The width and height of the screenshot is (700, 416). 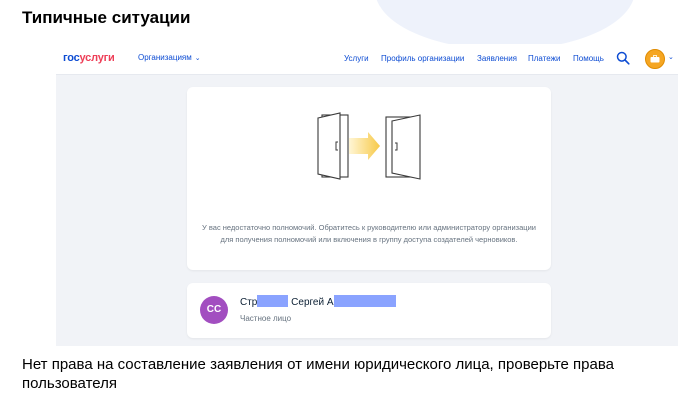 I want to click on user-role: Частное лицо, so click(x=266, y=318).